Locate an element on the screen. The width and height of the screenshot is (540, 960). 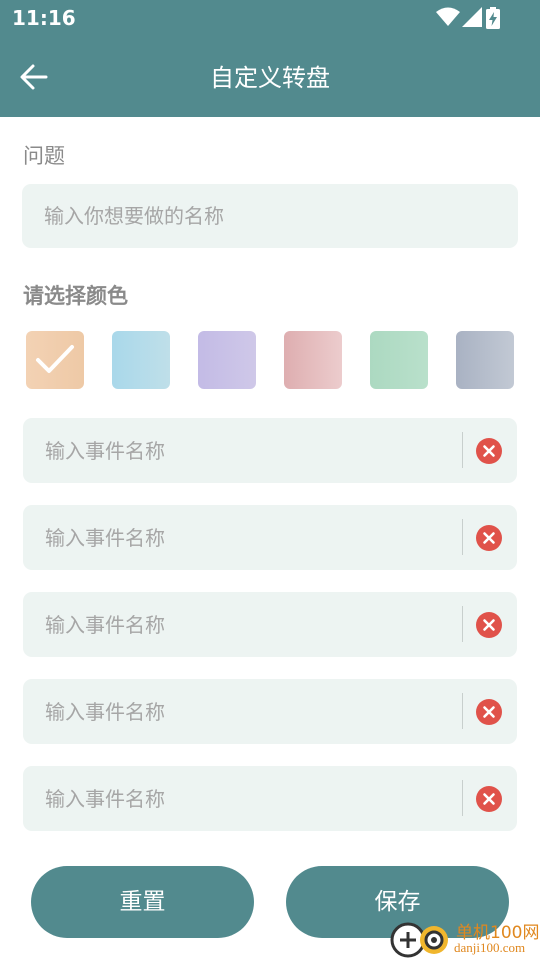
question-label: 问题 is located at coordinates (44, 156).